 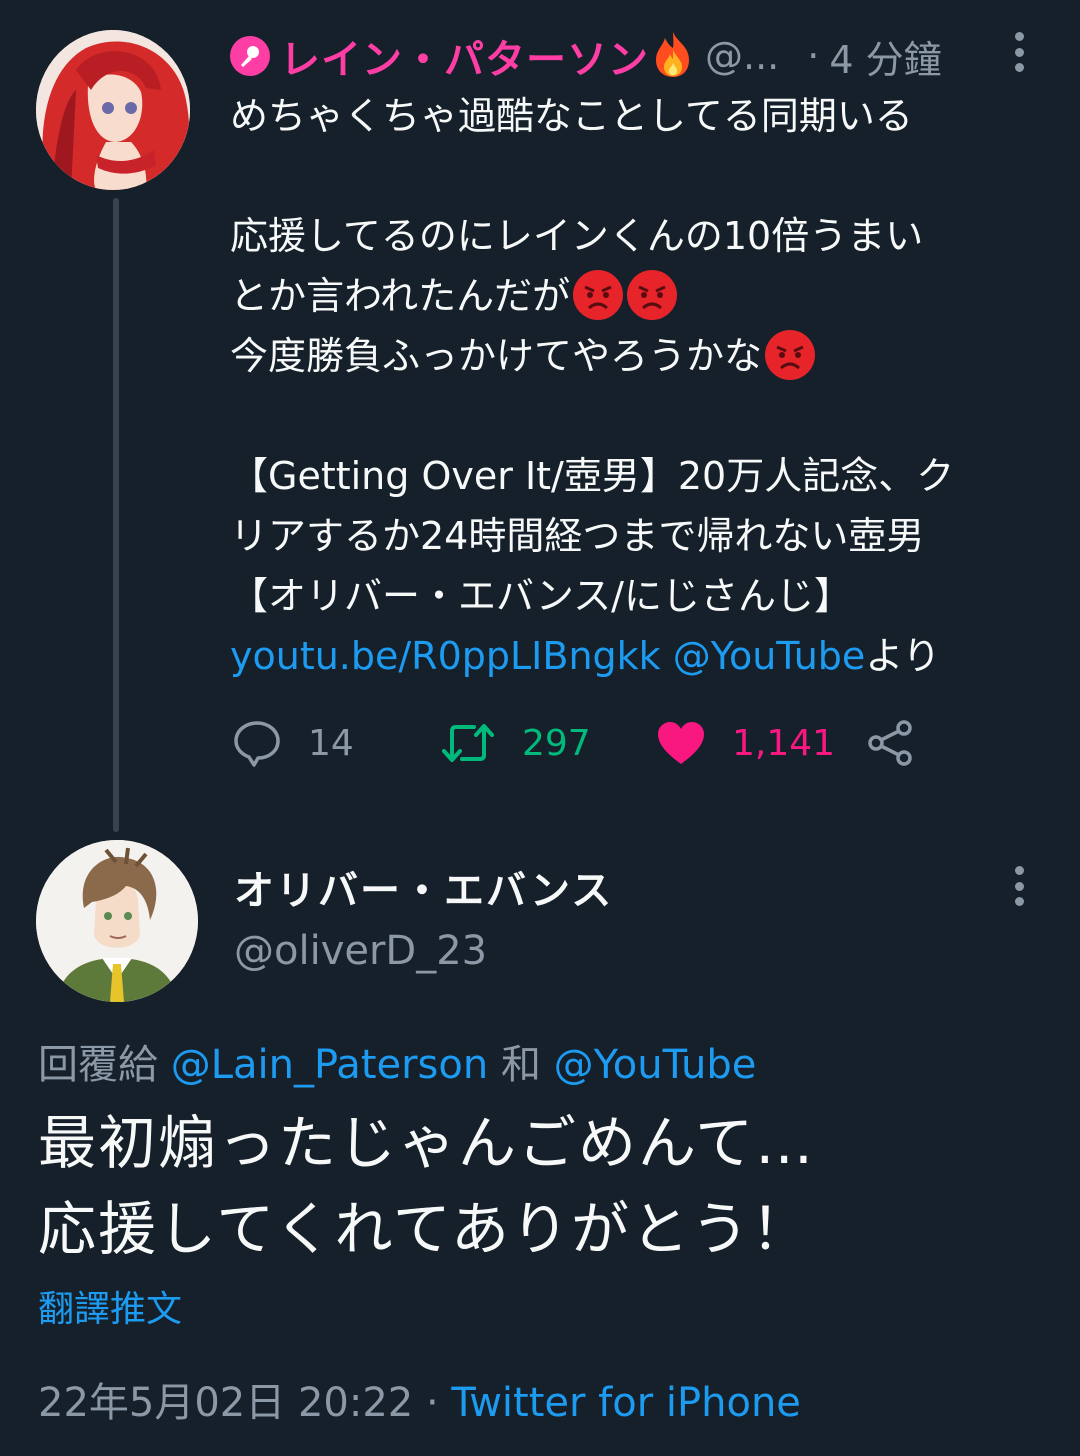 I want to click on source-link: Twitter for iPhone, so click(x=626, y=1403).